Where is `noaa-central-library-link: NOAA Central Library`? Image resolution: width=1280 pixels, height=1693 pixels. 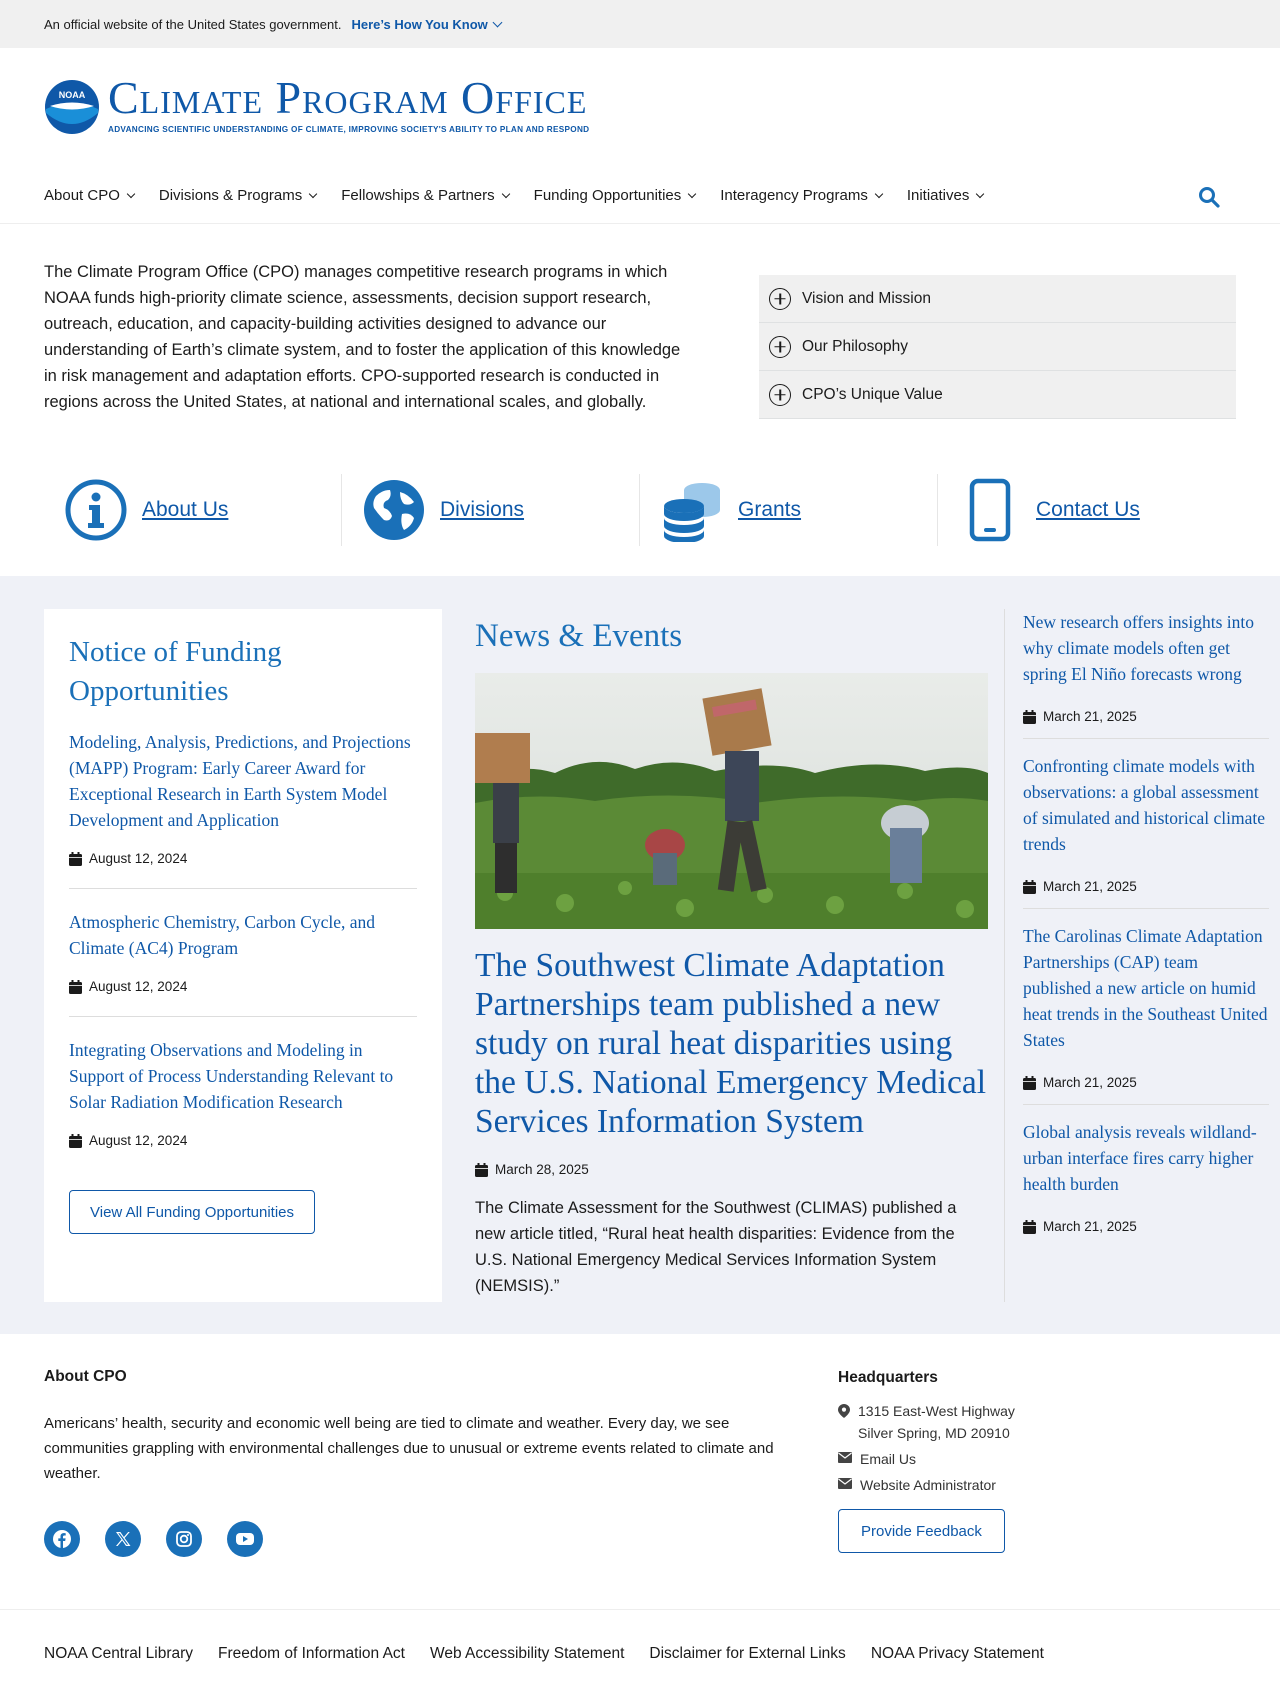
noaa-central-library-link: NOAA Central Library is located at coordinates (118, 1654).